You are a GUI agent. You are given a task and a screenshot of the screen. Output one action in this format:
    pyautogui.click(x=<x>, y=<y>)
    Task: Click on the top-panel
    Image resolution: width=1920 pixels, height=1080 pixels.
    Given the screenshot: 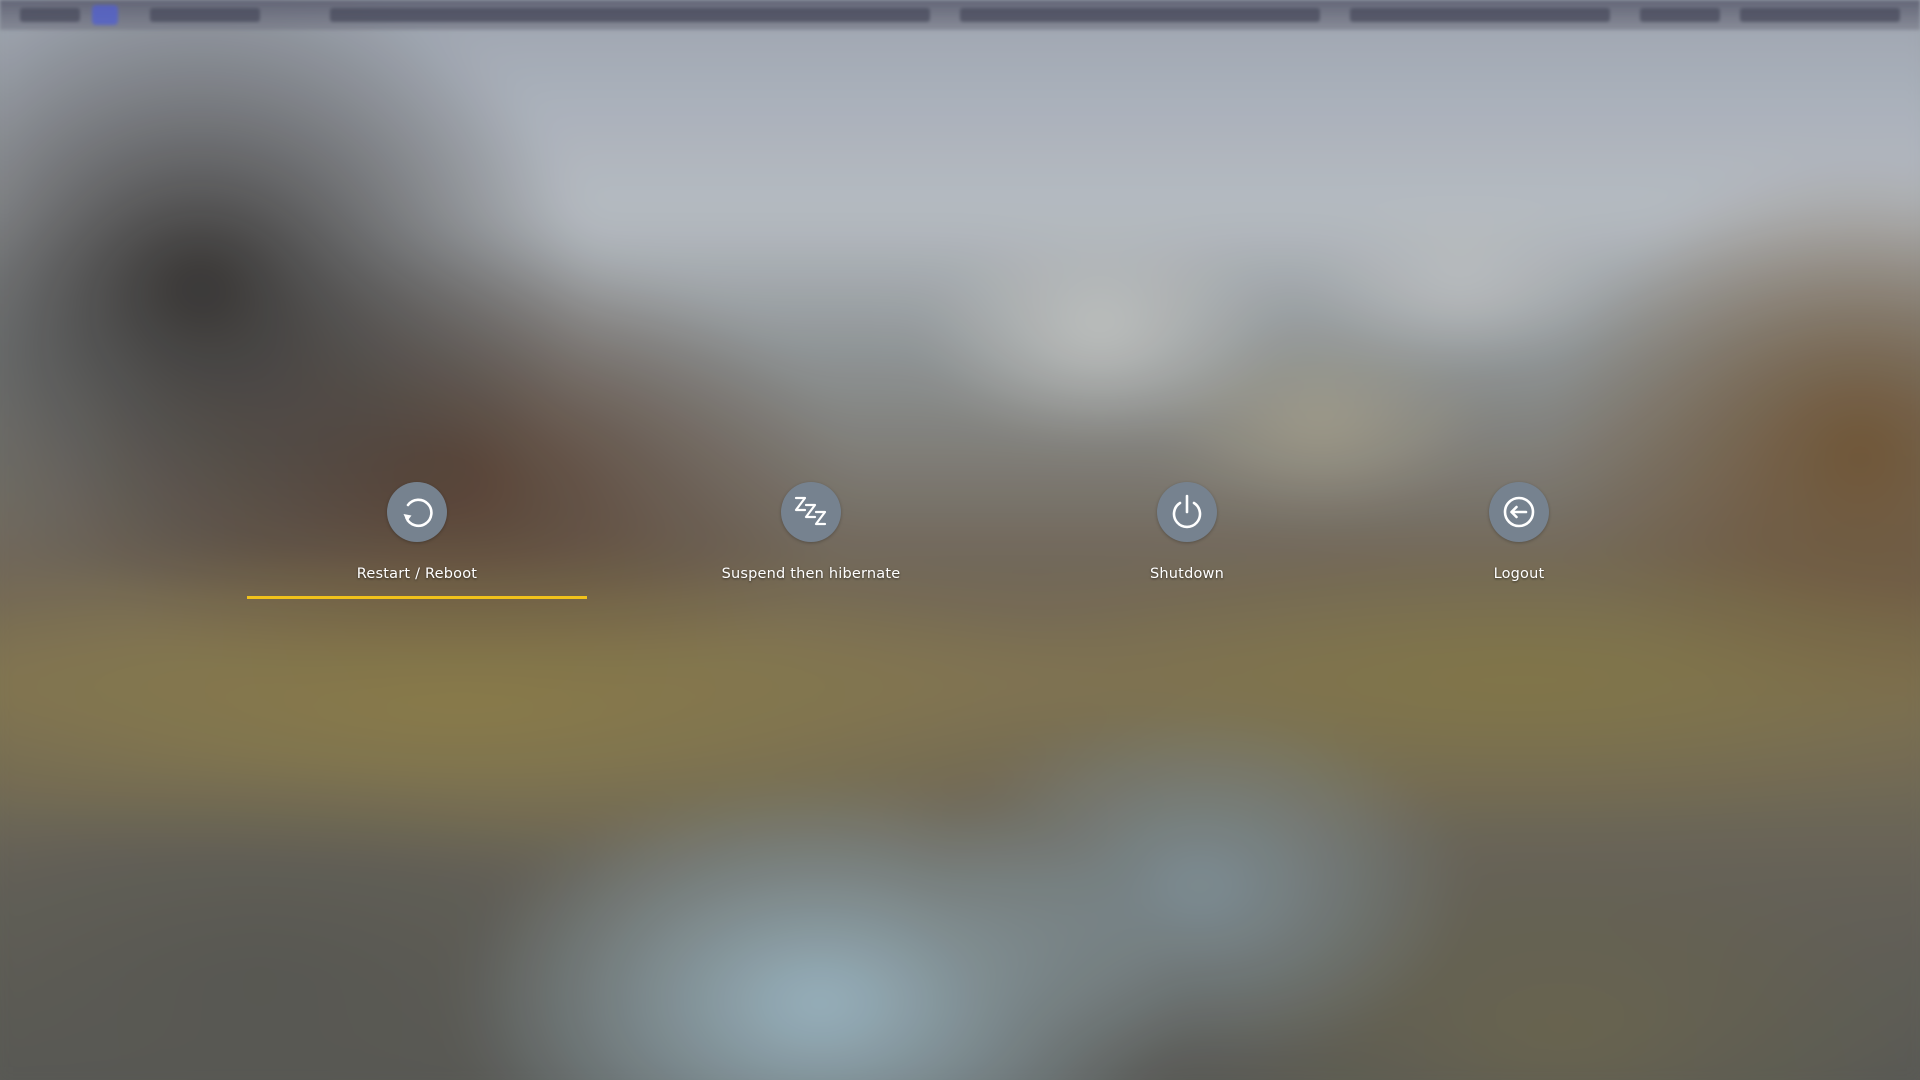 What is the action you would take?
    pyautogui.click(x=960, y=15)
    